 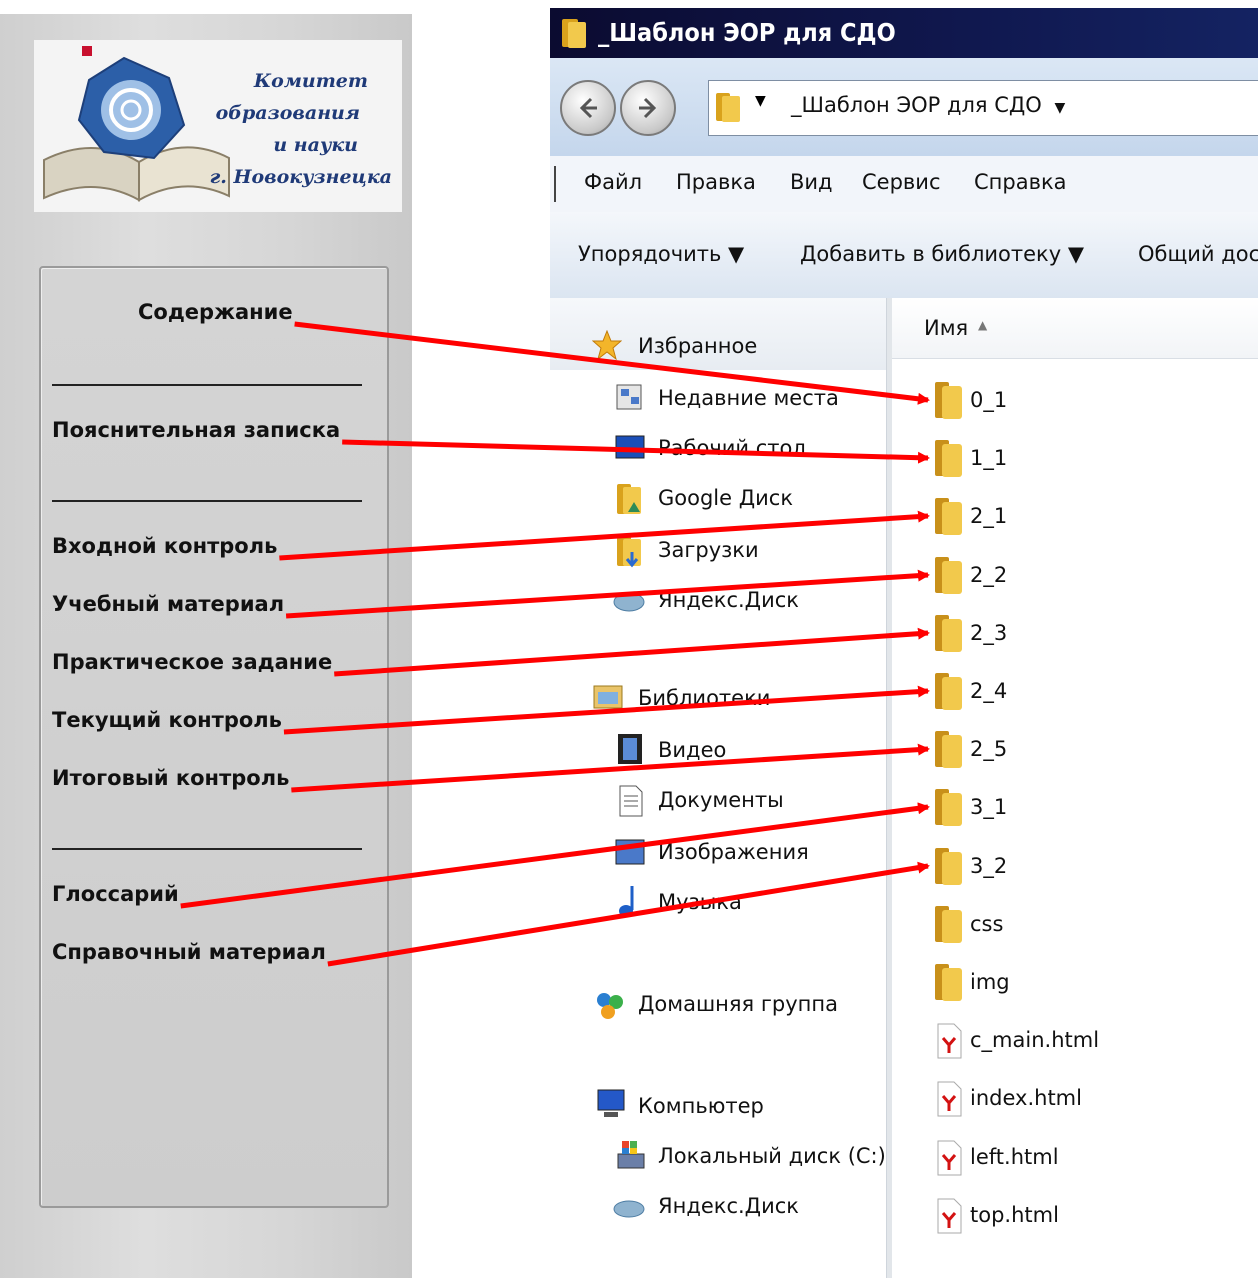 I want to click on recent-places-icon, so click(x=629, y=397).